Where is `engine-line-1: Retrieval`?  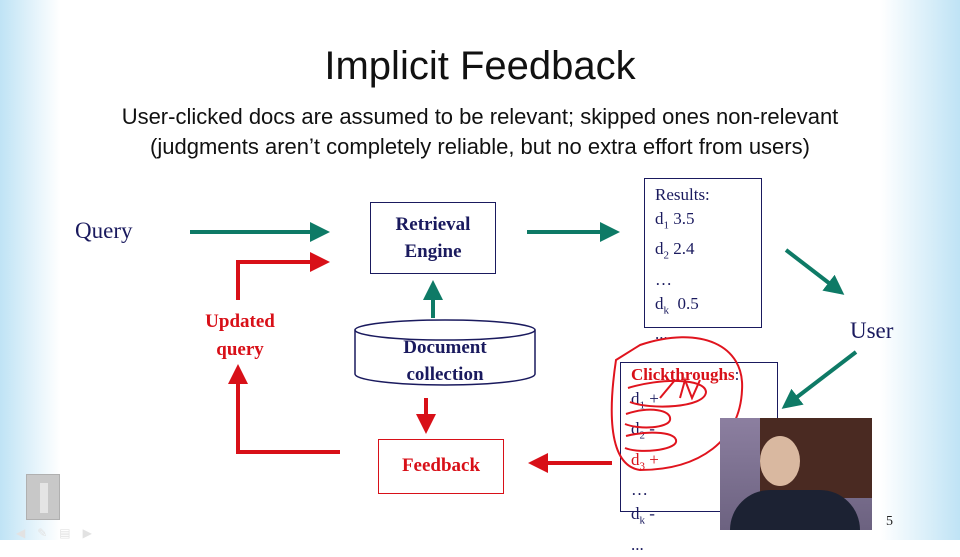 engine-line-1: Retrieval is located at coordinates (433, 224).